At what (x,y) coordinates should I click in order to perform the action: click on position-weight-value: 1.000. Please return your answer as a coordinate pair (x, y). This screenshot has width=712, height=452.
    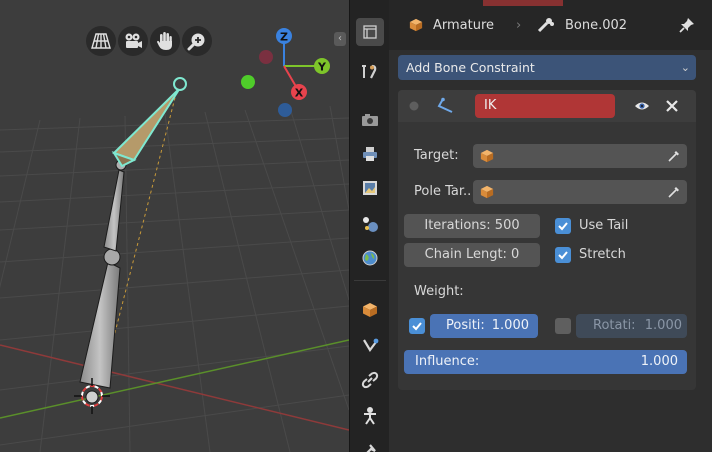
    Looking at the image, I should click on (510, 325).